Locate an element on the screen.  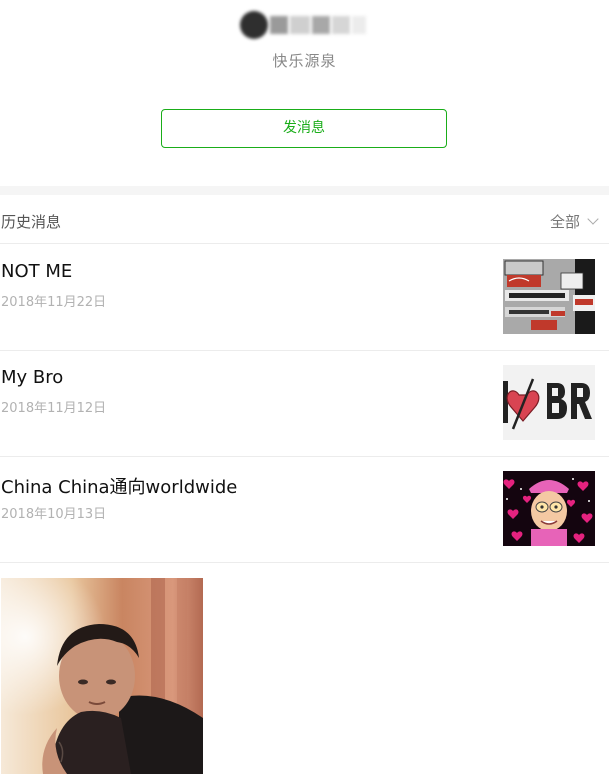
section-divider is located at coordinates (304, 190).